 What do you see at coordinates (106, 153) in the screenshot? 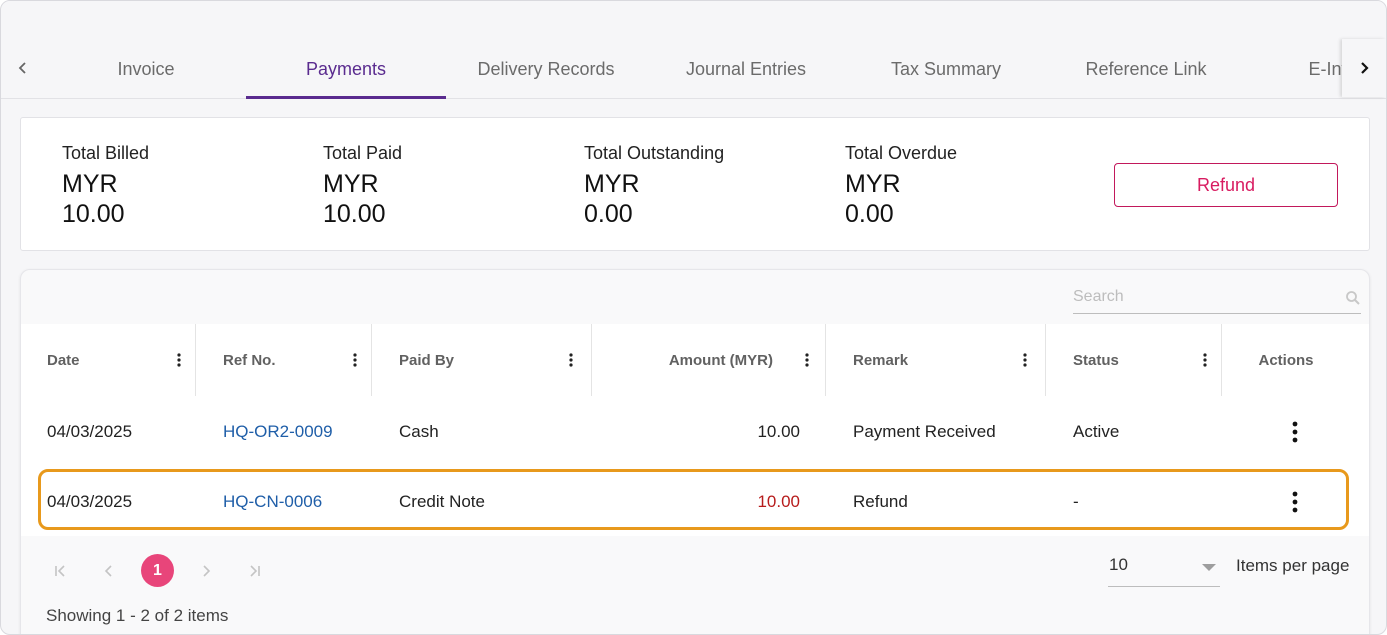
I see `total-billed-label: Total Billed` at bounding box center [106, 153].